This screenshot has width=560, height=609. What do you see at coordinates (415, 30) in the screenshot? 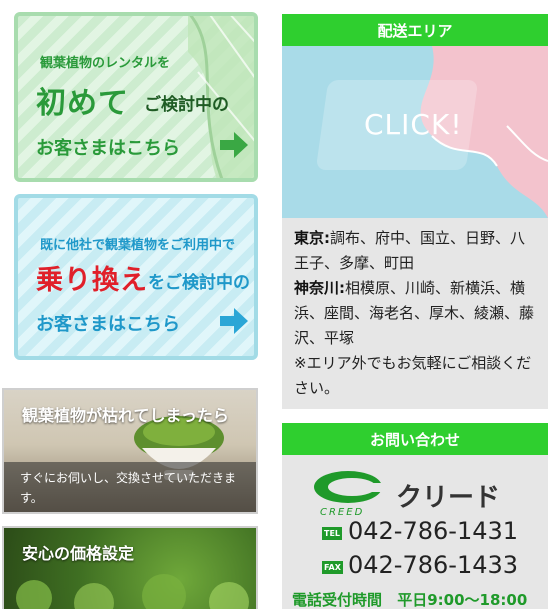
I see `delivery-area-header: 配送エリア` at bounding box center [415, 30].